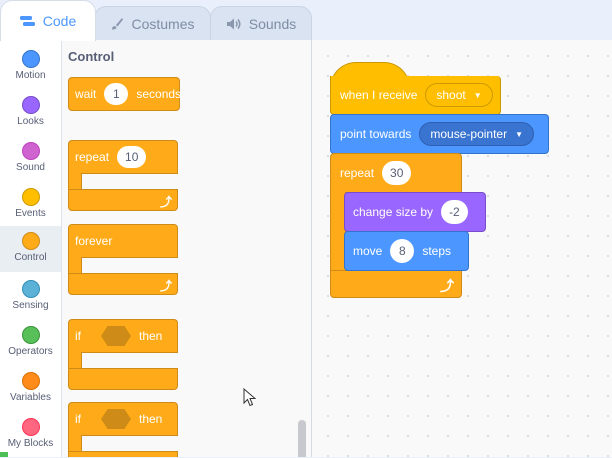  What do you see at coordinates (75, 265) in the screenshot?
I see `forever-block-arm` at bounding box center [75, 265].